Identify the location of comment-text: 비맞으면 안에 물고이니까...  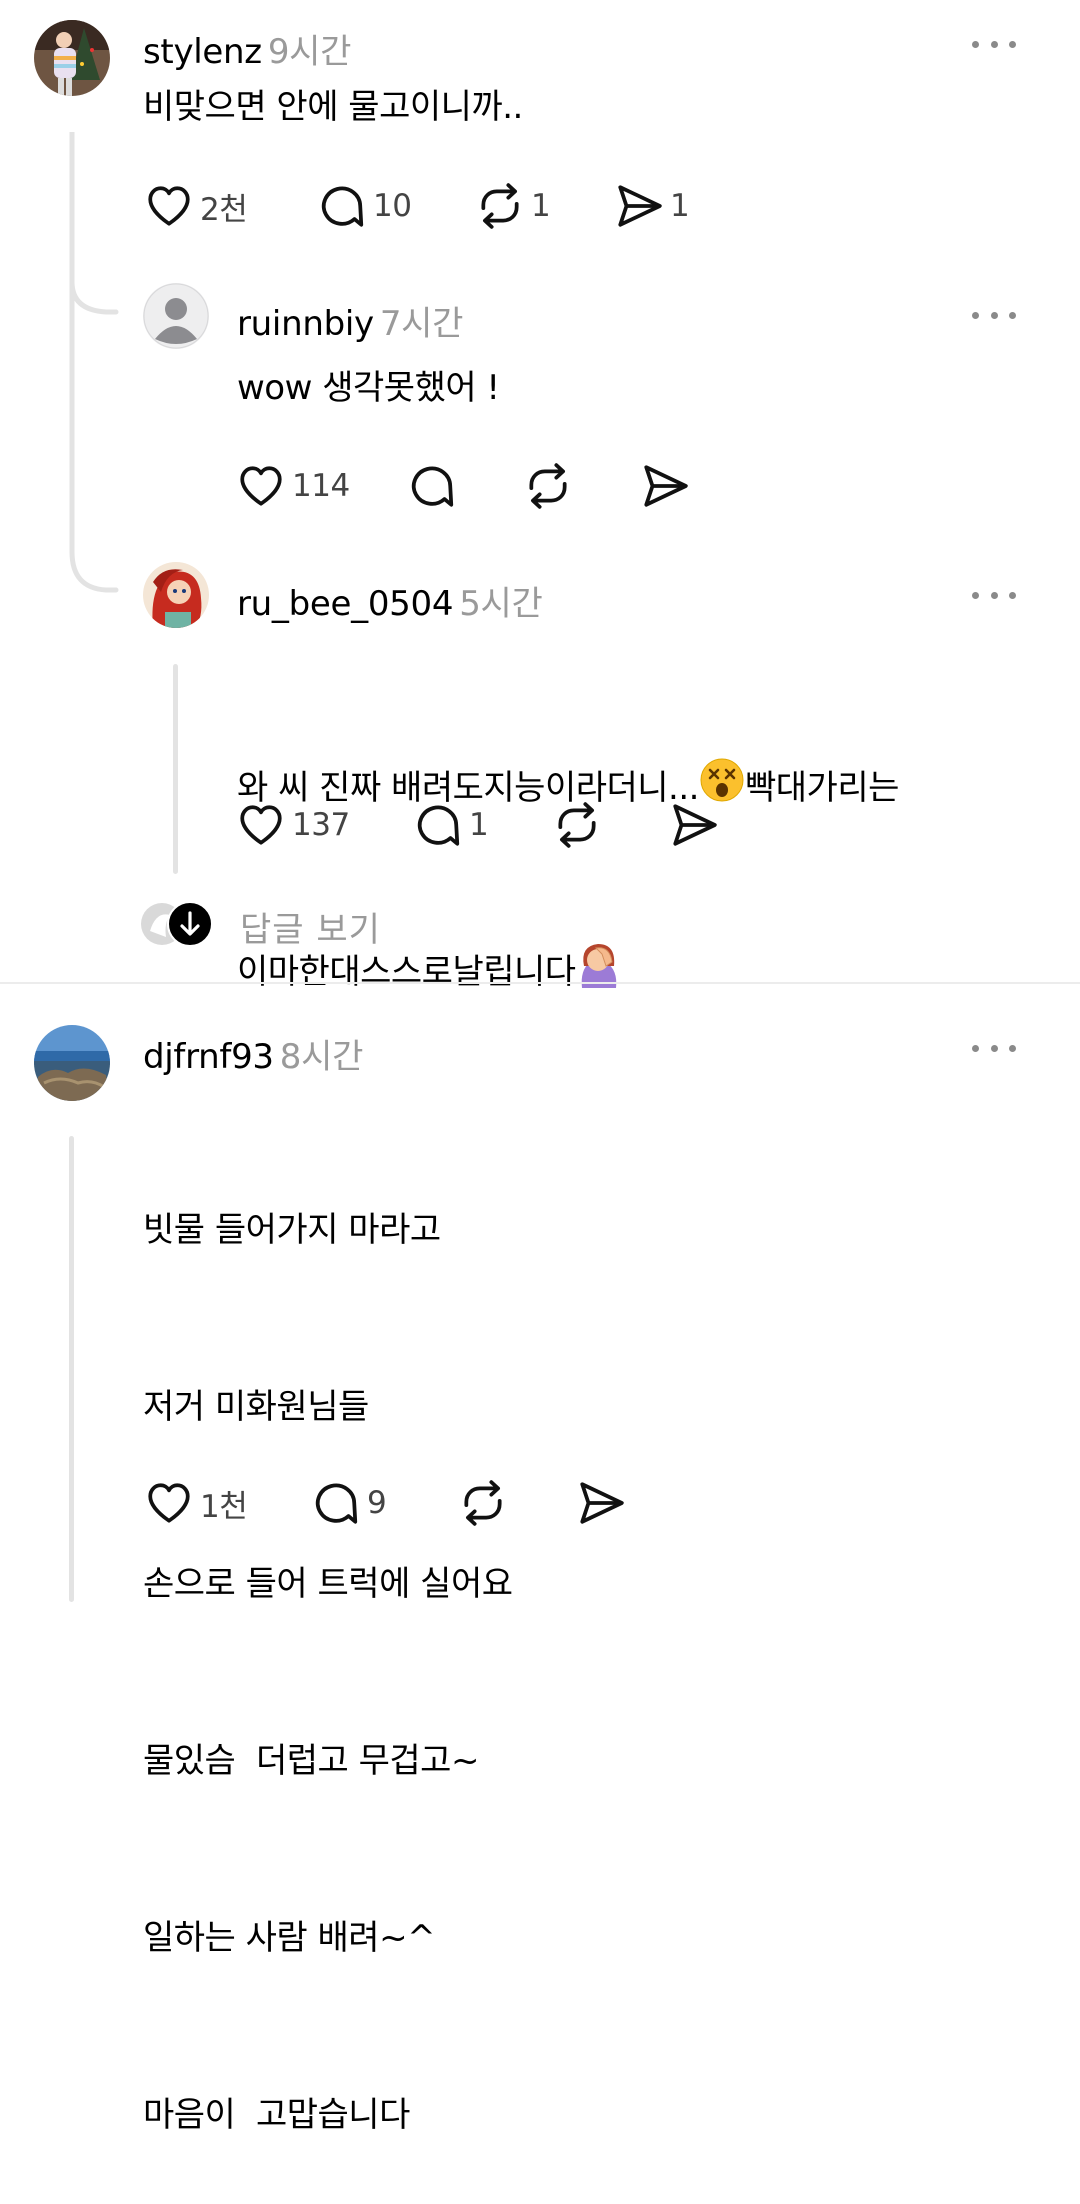
(333, 107).